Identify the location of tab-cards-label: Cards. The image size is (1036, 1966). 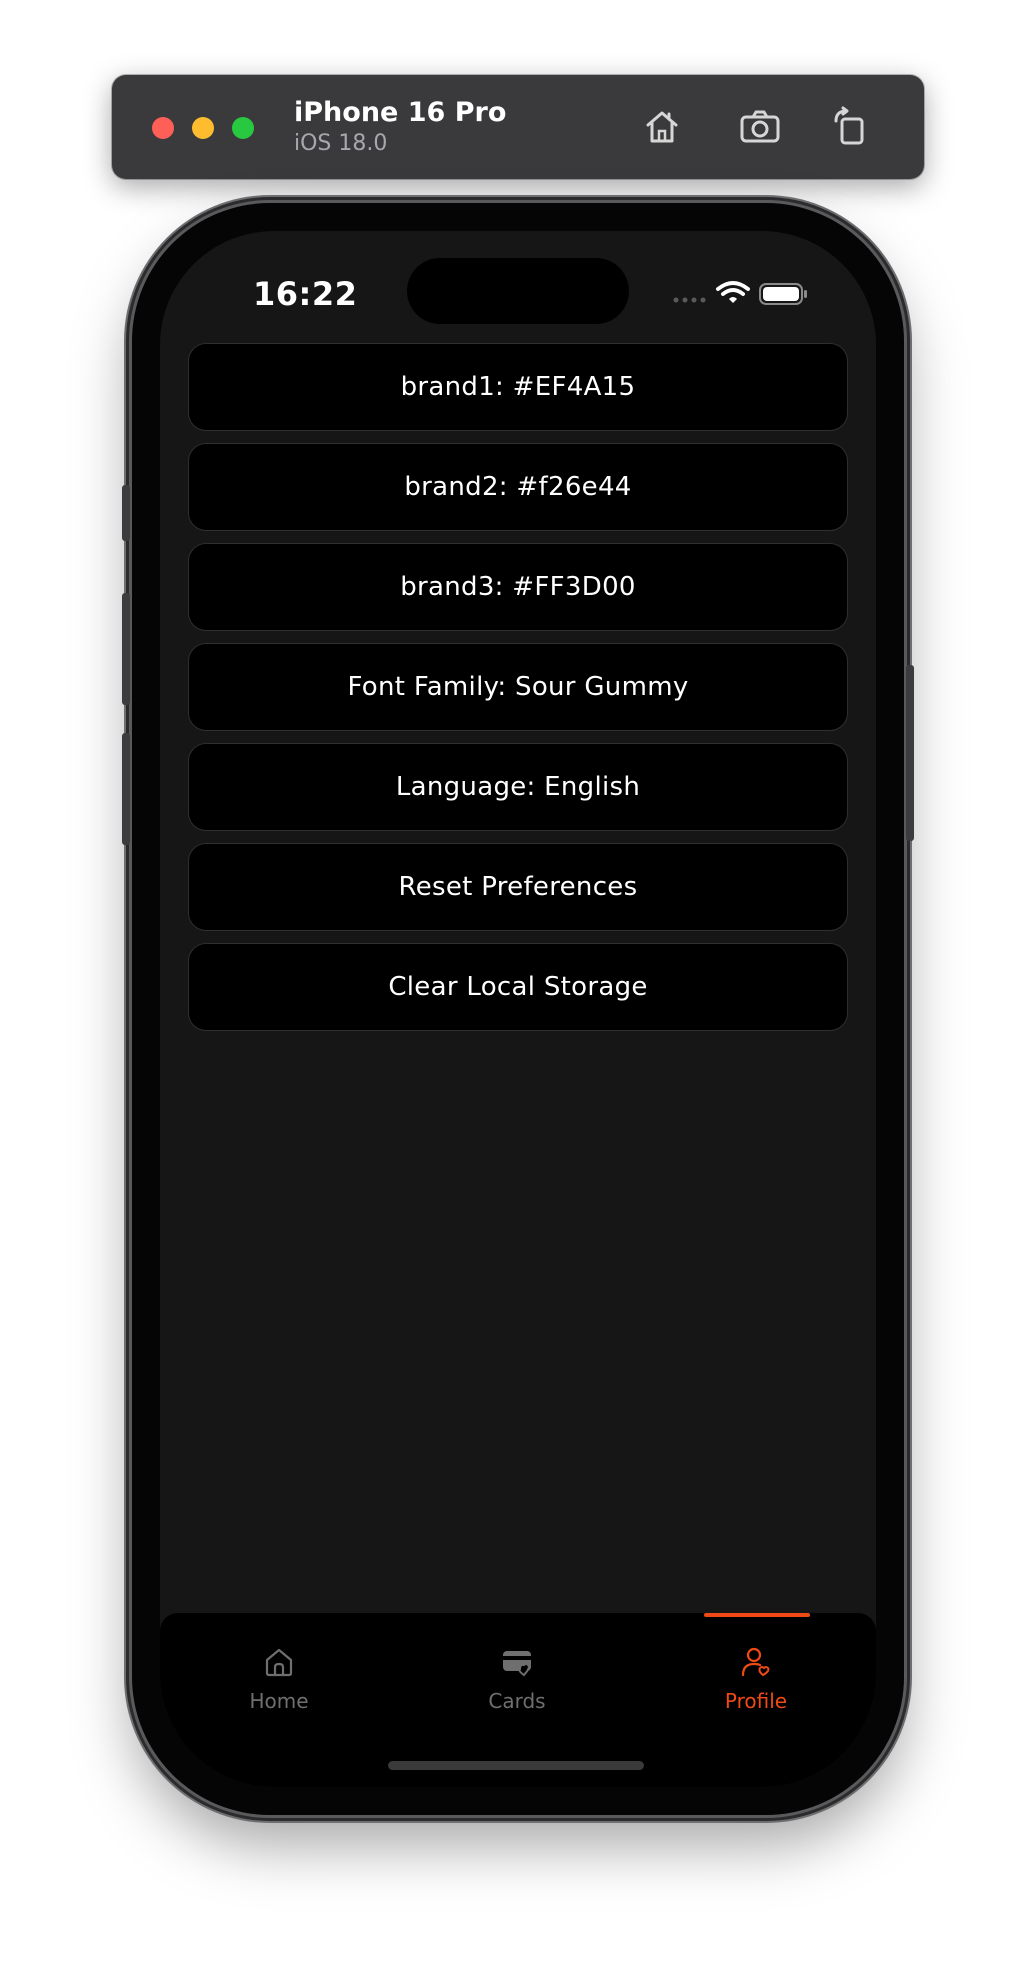
(517, 1701).